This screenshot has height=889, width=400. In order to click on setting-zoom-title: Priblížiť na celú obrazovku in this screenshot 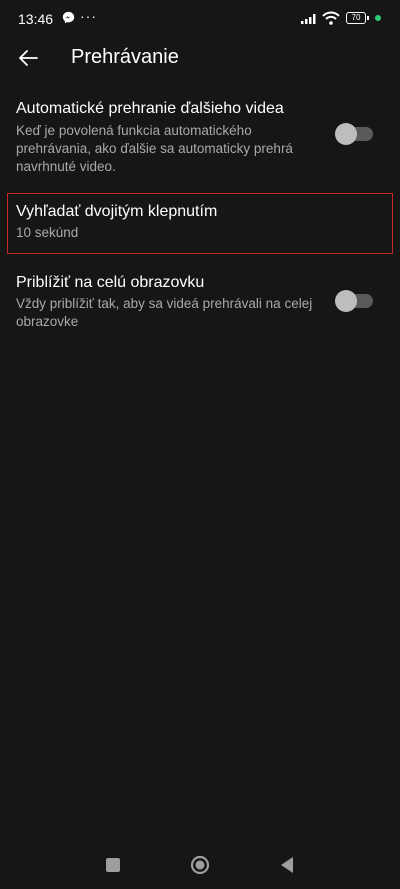, I will do `click(110, 282)`.